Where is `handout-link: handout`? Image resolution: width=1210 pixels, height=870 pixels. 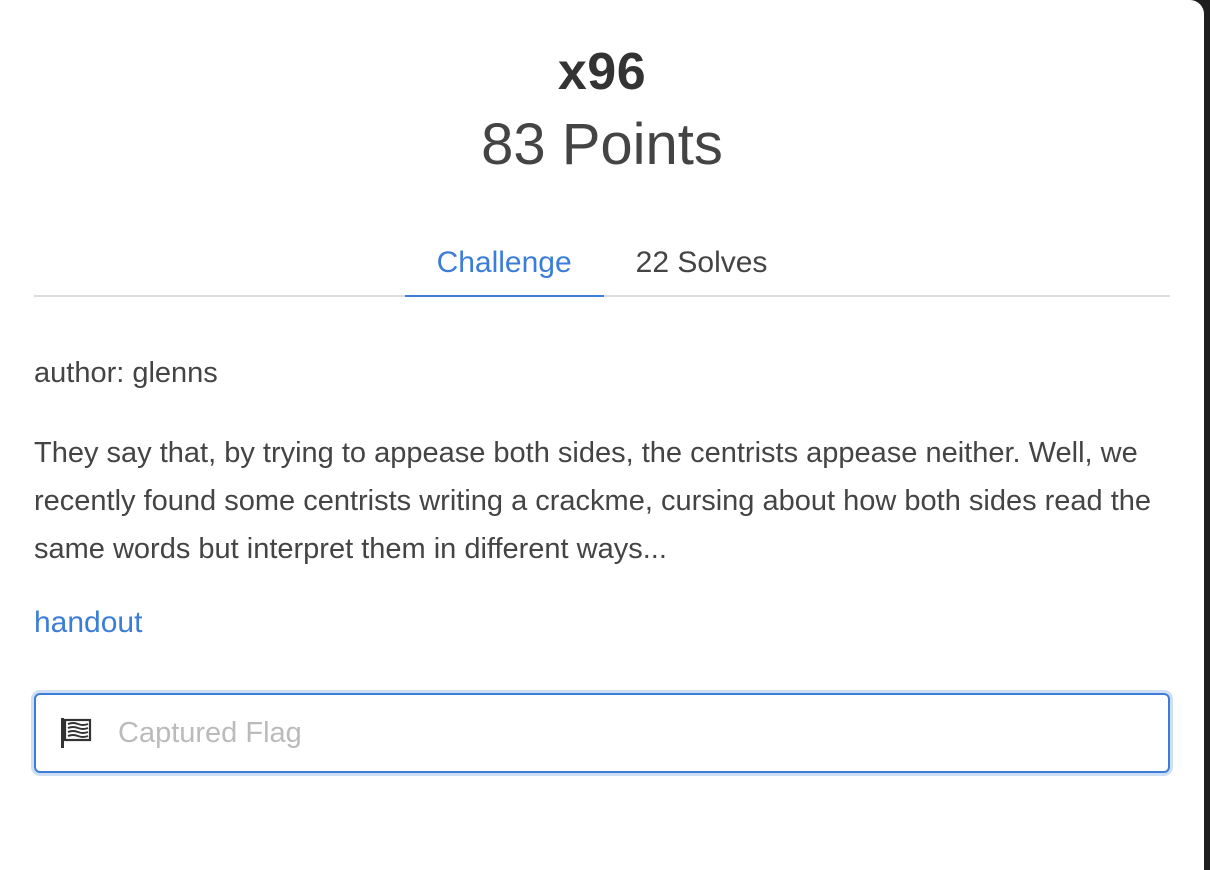 handout-link: handout is located at coordinates (88, 623).